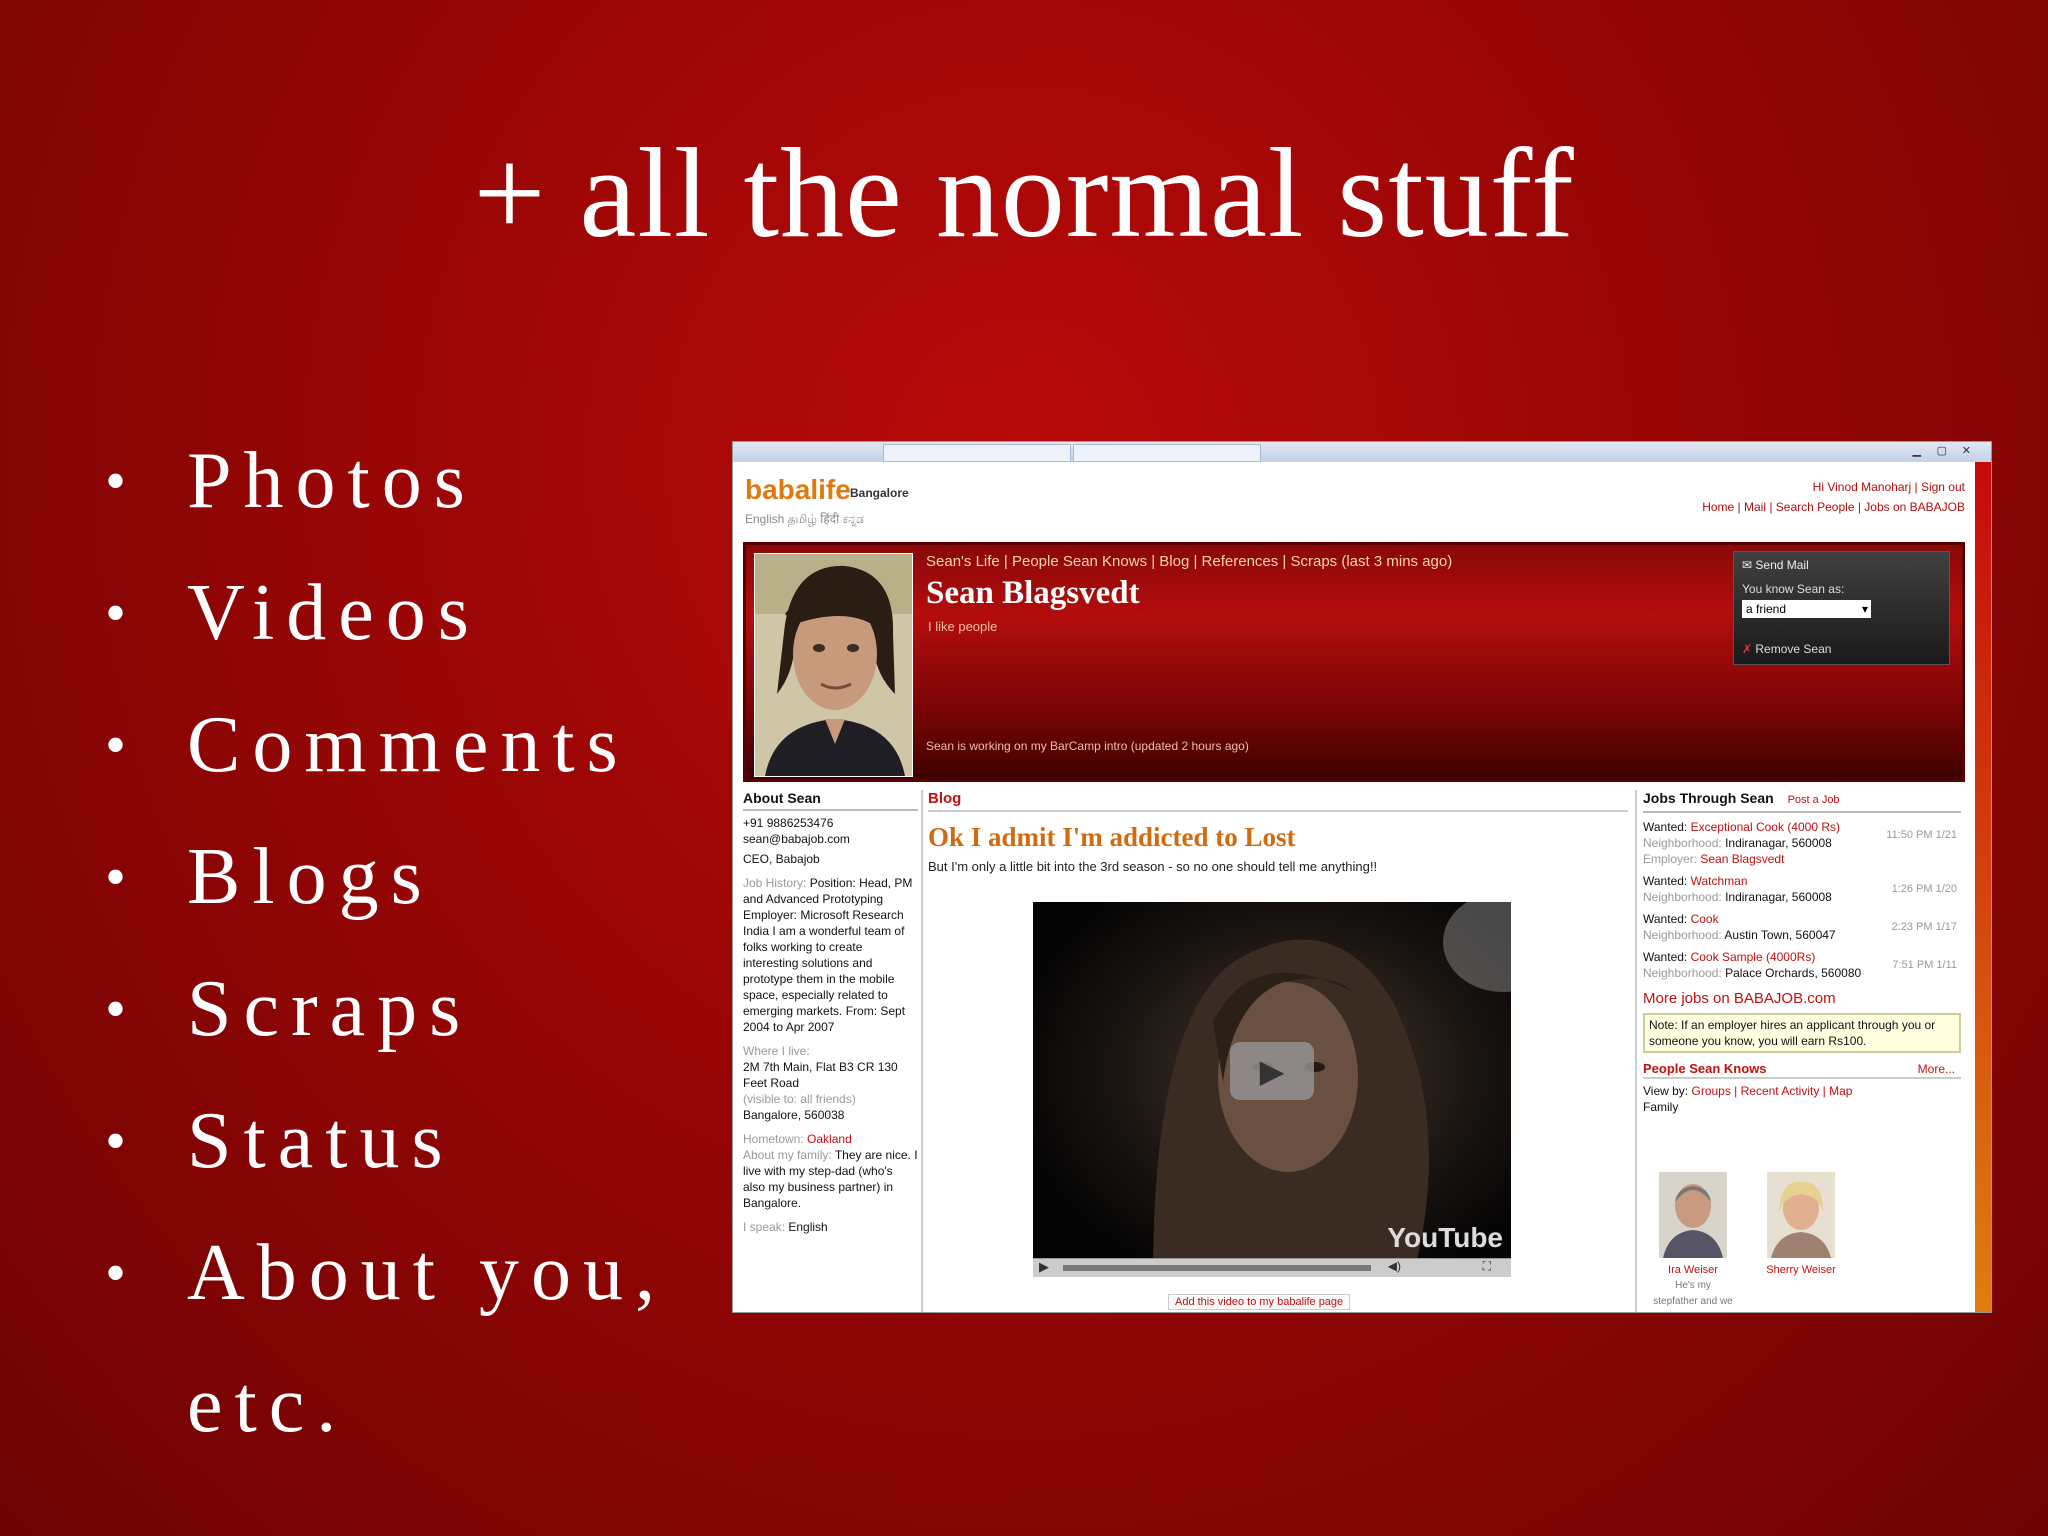  What do you see at coordinates (1670, 859) in the screenshot?
I see `employer-label: Employer:` at bounding box center [1670, 859].